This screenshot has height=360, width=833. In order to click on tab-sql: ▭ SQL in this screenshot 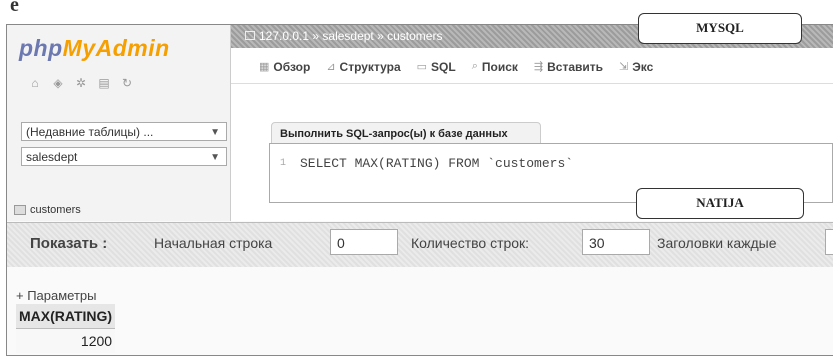, I will do `click(436, 67)`.